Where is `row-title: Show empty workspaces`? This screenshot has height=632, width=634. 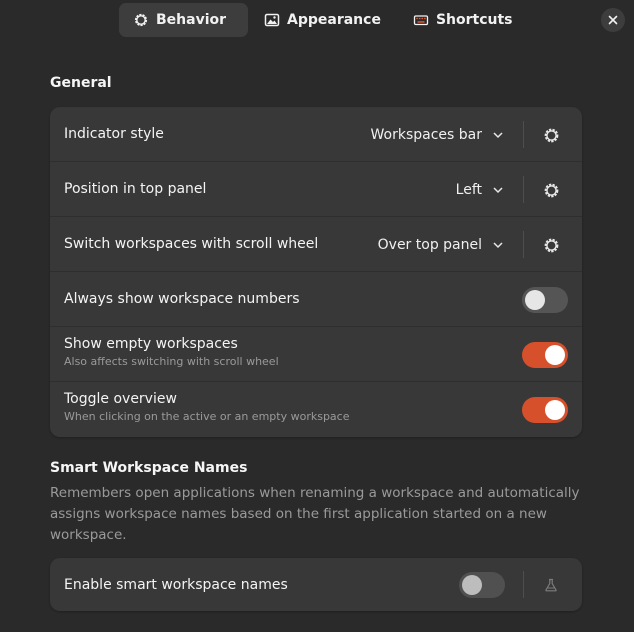
row-title: Show empty workspaces is located at coordinates (151, 344).